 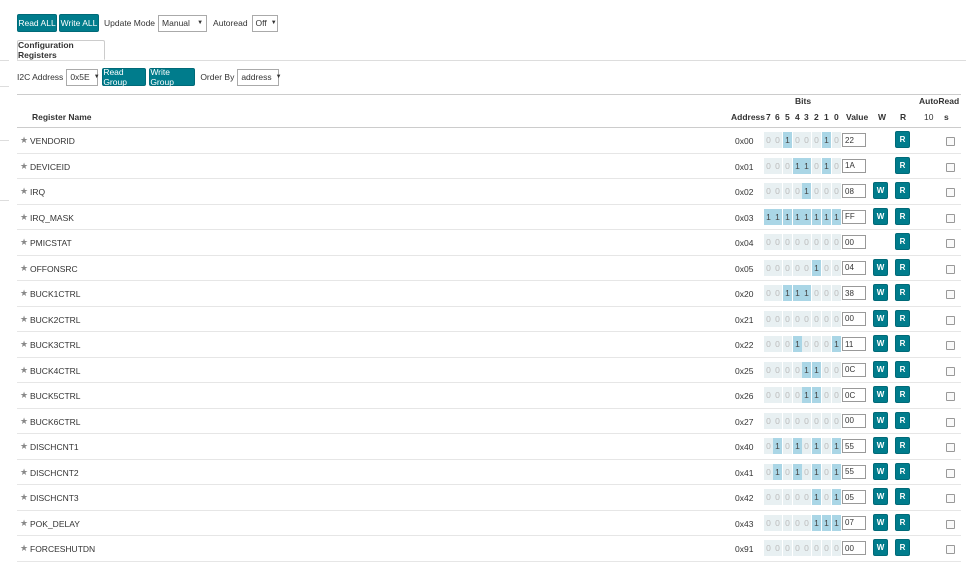 I want to click on update-mode-select: Manual ▼, so click(x=183, y=23).